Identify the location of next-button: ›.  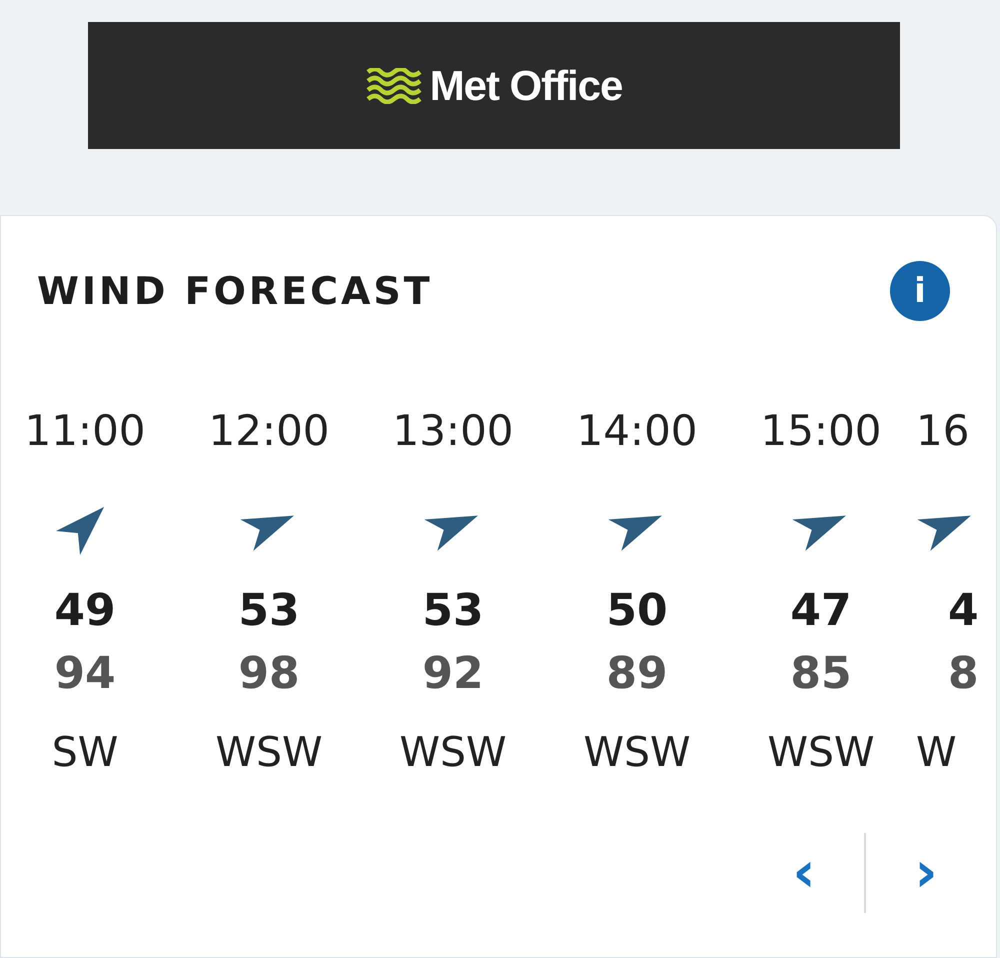
(926, 873).